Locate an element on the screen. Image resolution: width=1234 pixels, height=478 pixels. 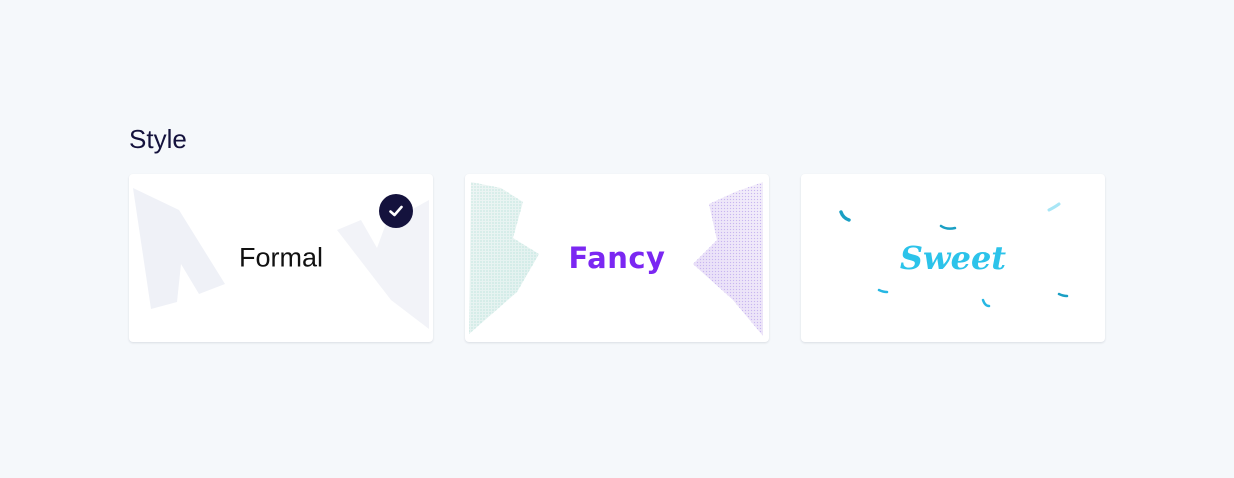
section-title: Style is located at coordinates (158, 139).